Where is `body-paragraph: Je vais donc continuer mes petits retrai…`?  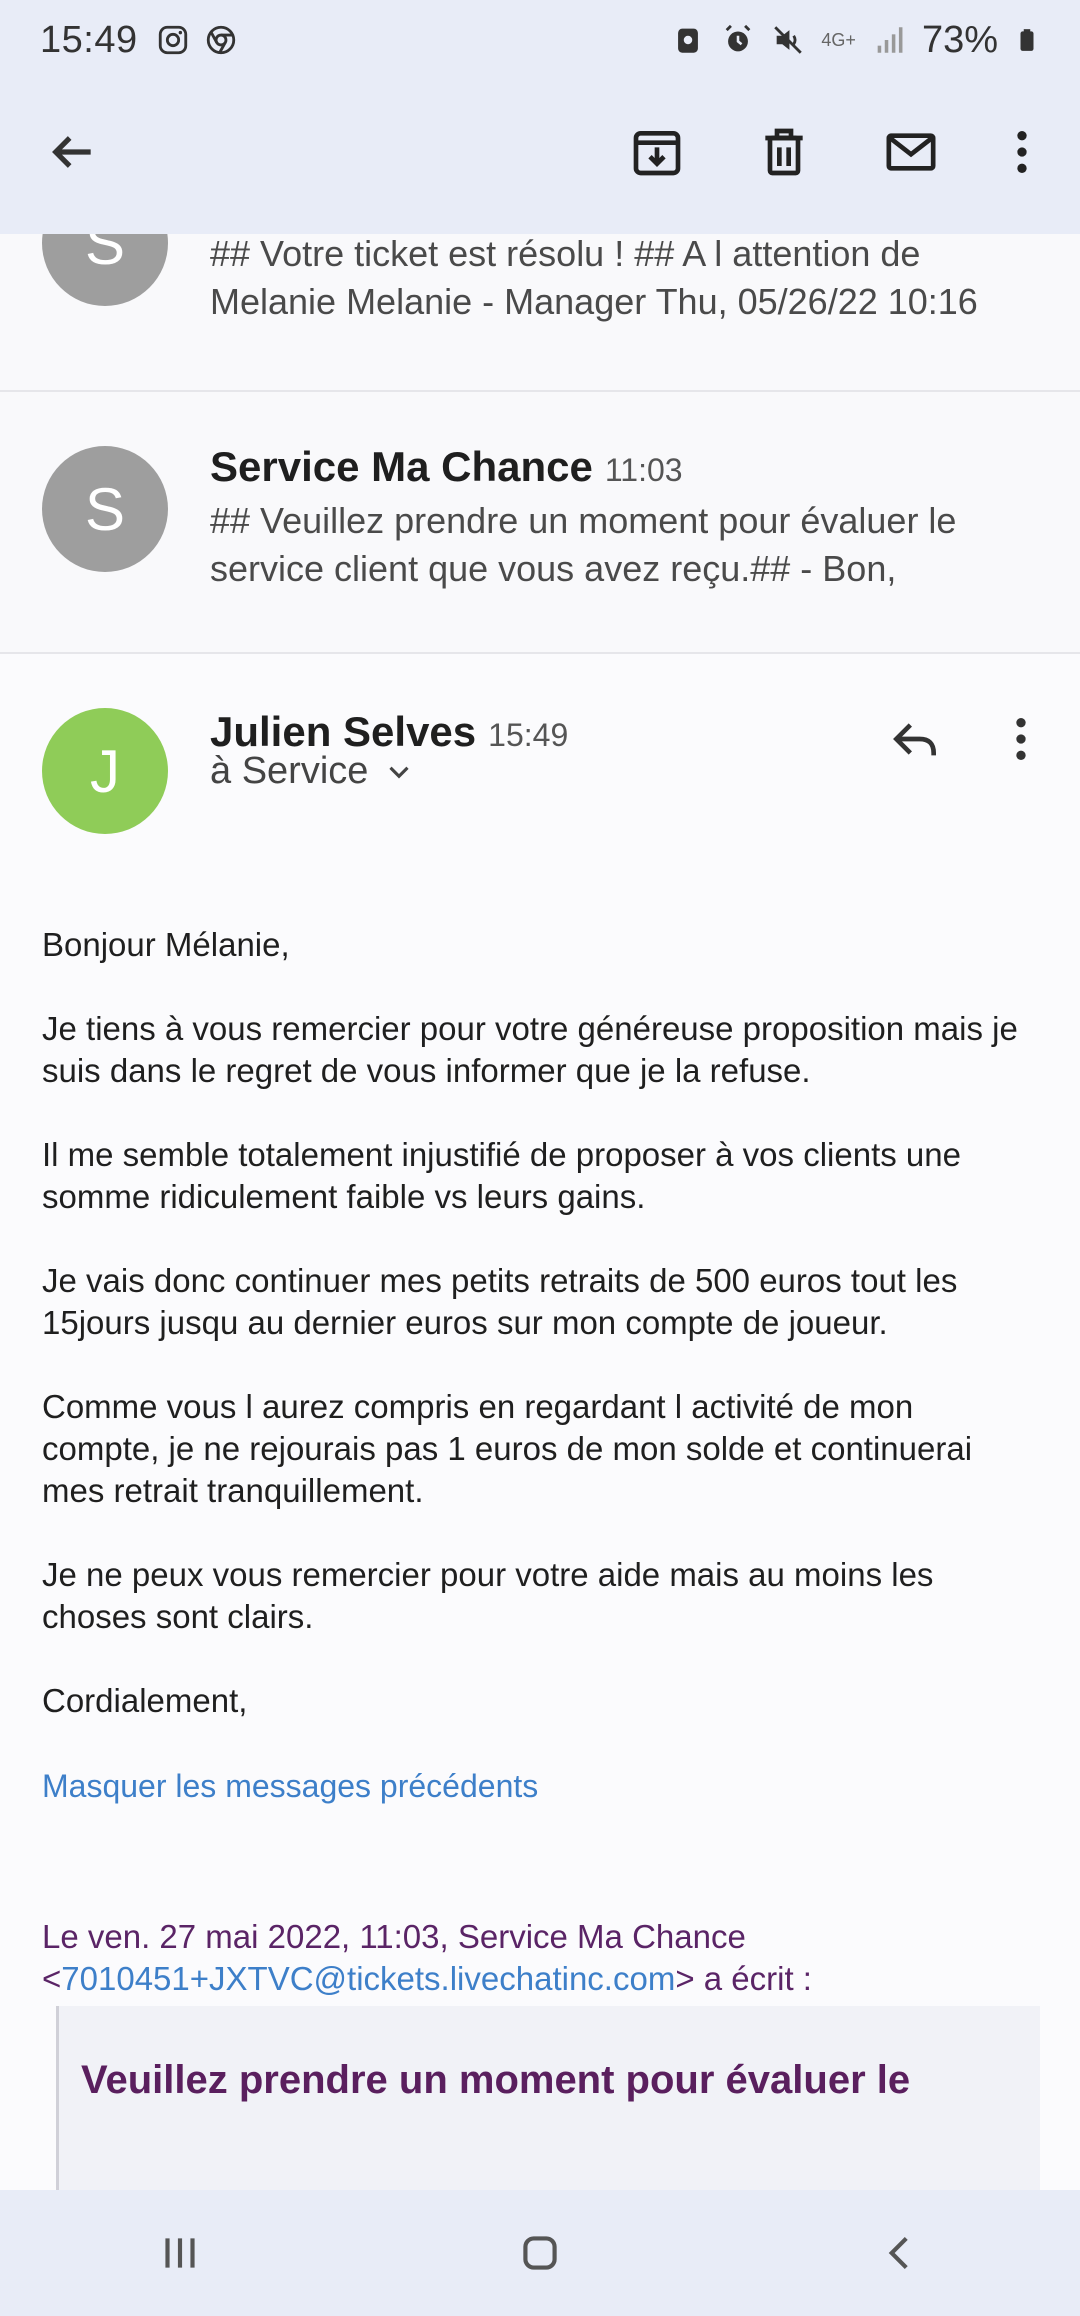
body-paragraph: Je vais donc continuer mes petits retrai… is located at coordinates (500, 1301).